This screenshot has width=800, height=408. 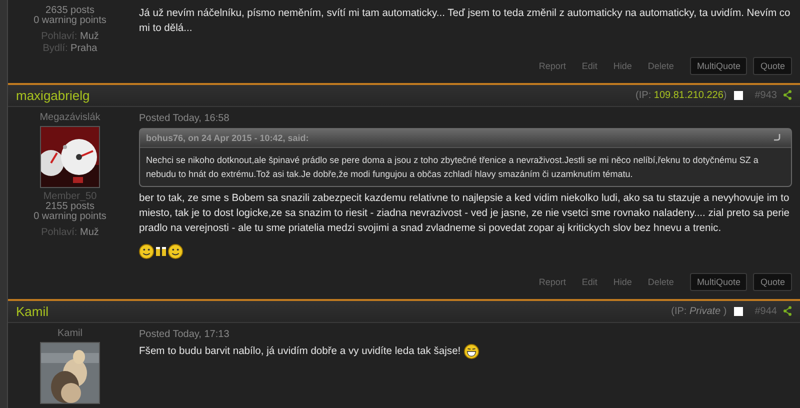 What do you see at coordinates (69, 334) in the screenshot?
I see `user-rank: Kamil` at bounding box center [69, 334].